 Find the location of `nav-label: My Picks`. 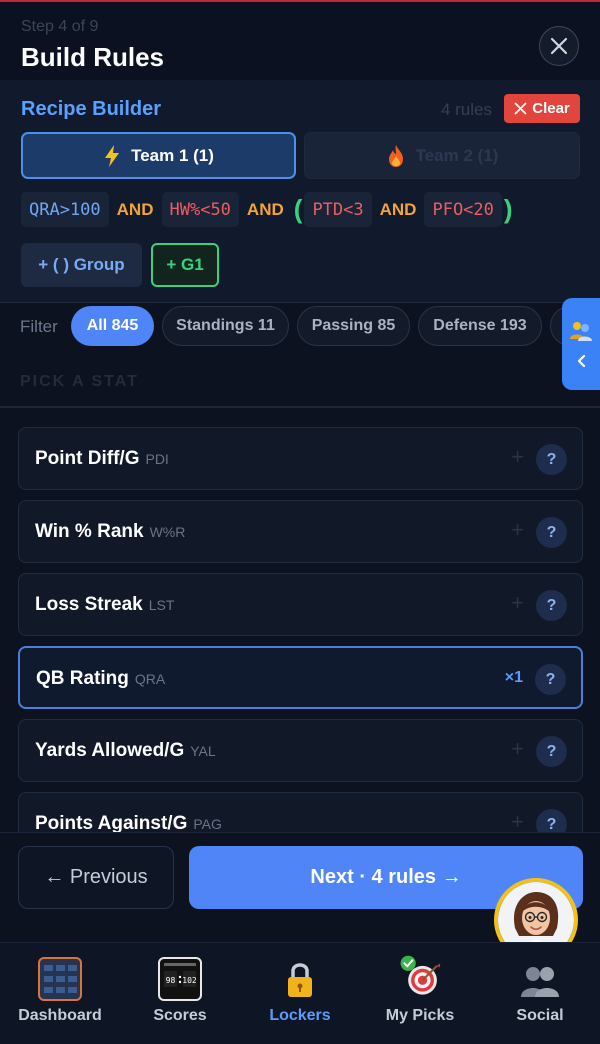

nav-label: My Picks is located at coordinates (420, 1015).